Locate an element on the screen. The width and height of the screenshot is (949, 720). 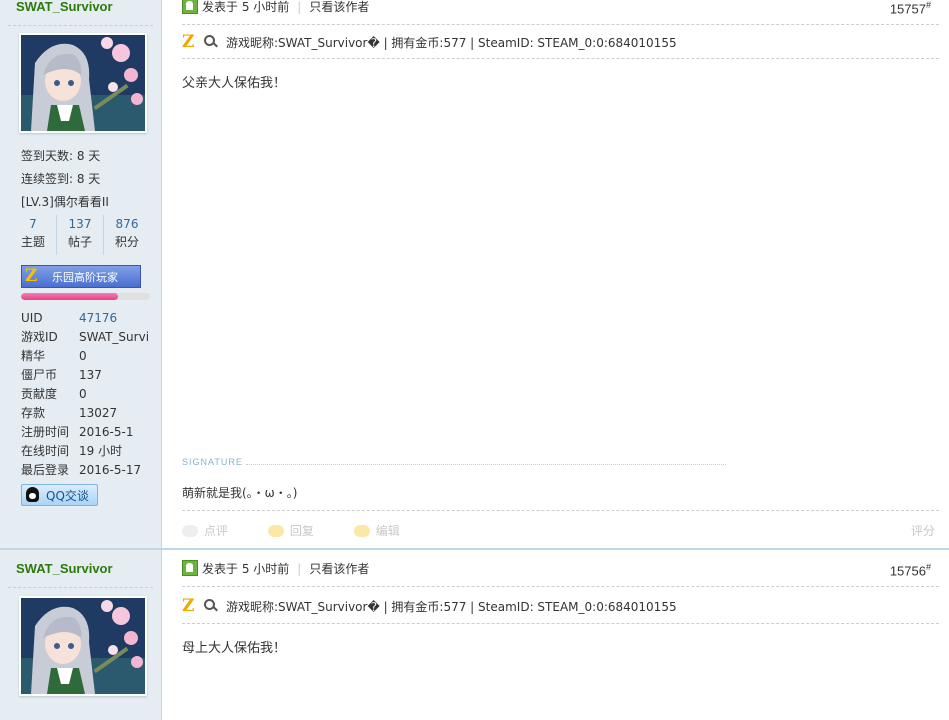
detail-key: 存款 is located at coordinates (33, 413).